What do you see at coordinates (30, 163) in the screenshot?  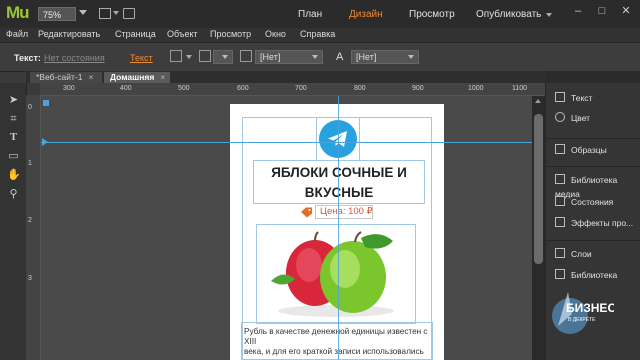 I see `ruler-label: 1` at bounding box center [30, 163].